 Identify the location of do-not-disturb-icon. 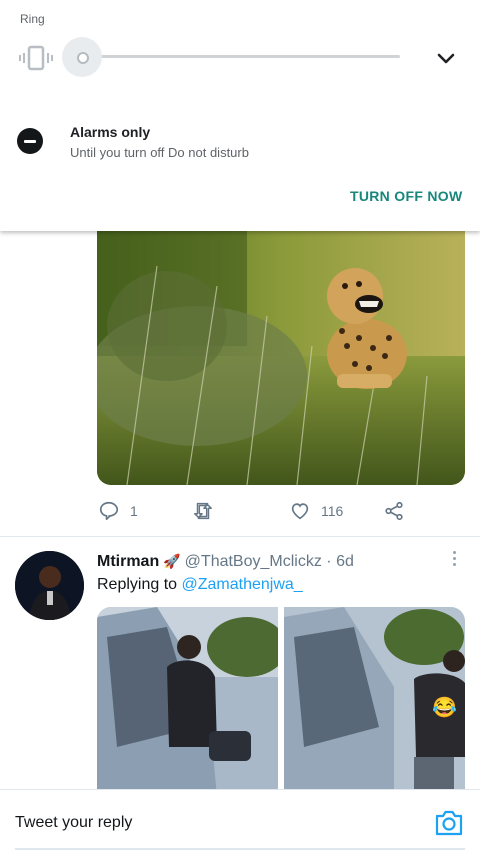
(30, 141).